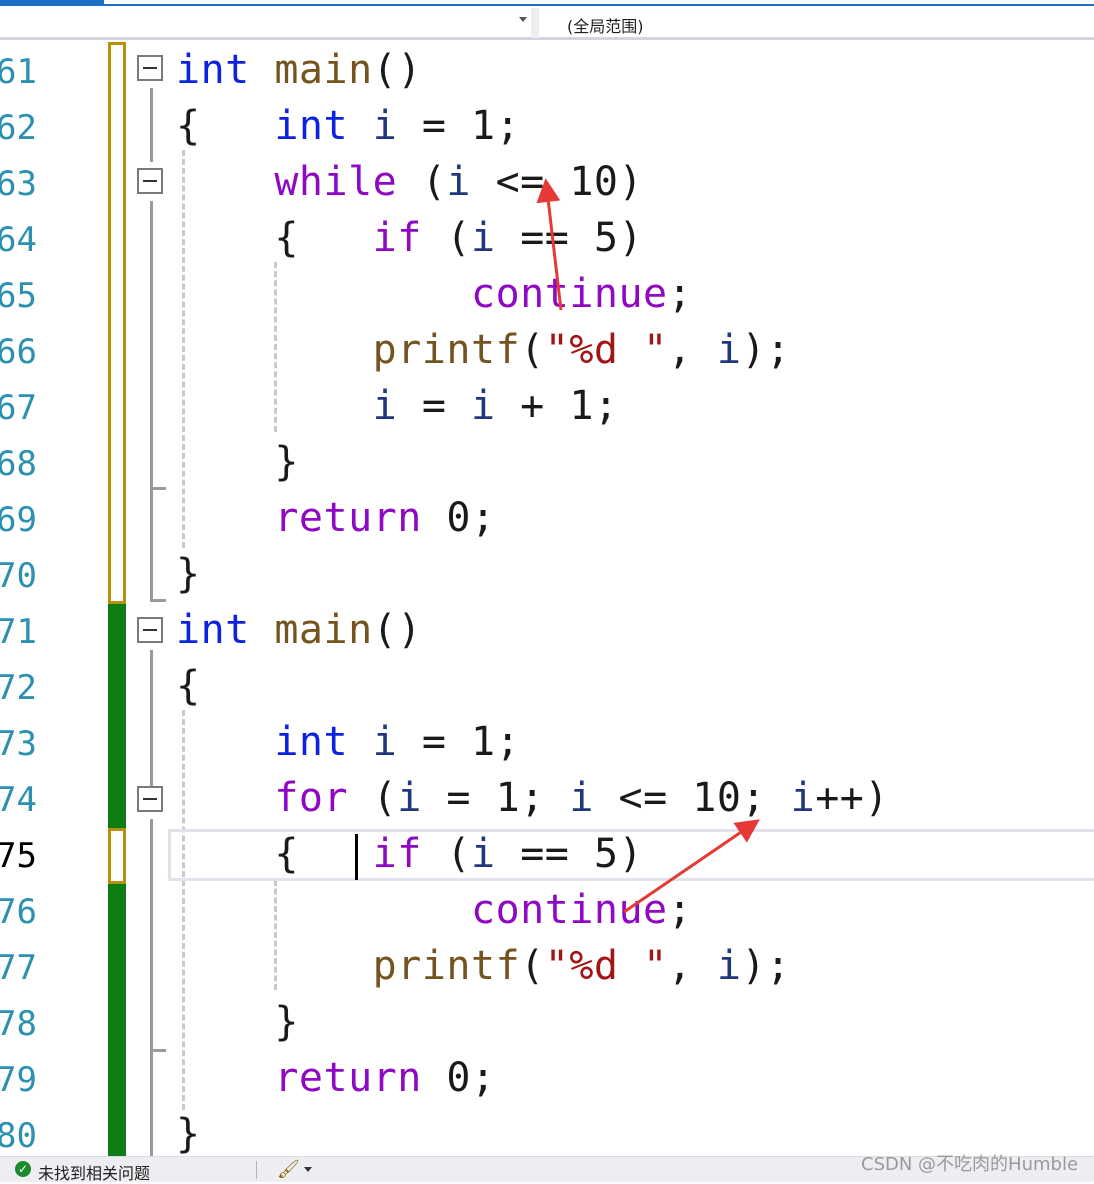 The height and width of the screenshot is (1184, 1094). I want to click on watermark: CSDN @不吃肉的Humble, so click(970, 1164).